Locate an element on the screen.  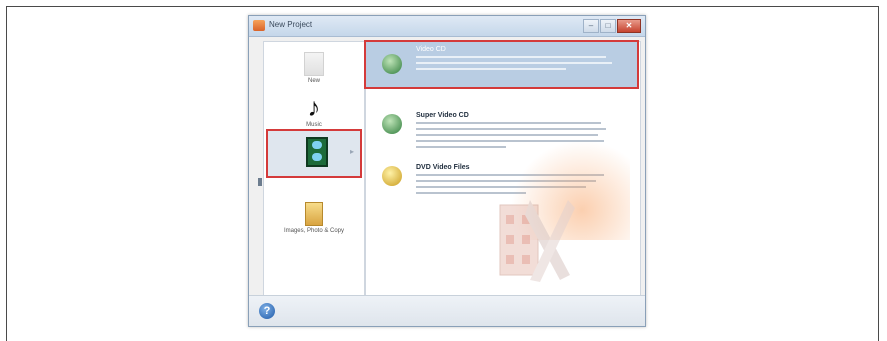
sidebar-item-images: Images, Photo & Copy is located at coordinates (314, 218).